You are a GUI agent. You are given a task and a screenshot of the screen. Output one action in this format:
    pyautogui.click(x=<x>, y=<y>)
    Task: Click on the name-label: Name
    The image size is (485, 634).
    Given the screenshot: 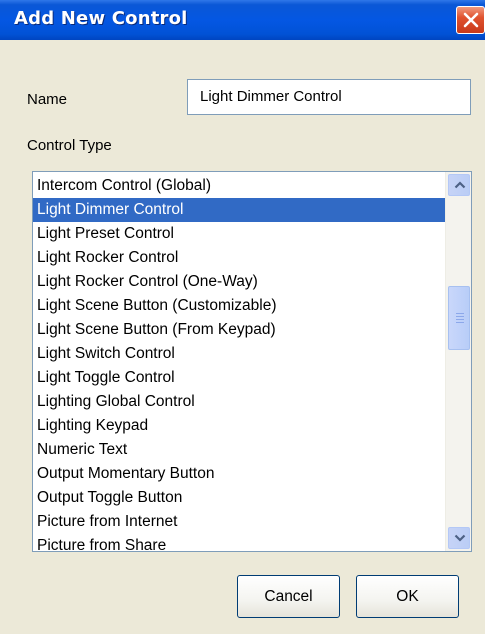 What is the action you would take?
    pyautogui.click(x=47, y=99)
    